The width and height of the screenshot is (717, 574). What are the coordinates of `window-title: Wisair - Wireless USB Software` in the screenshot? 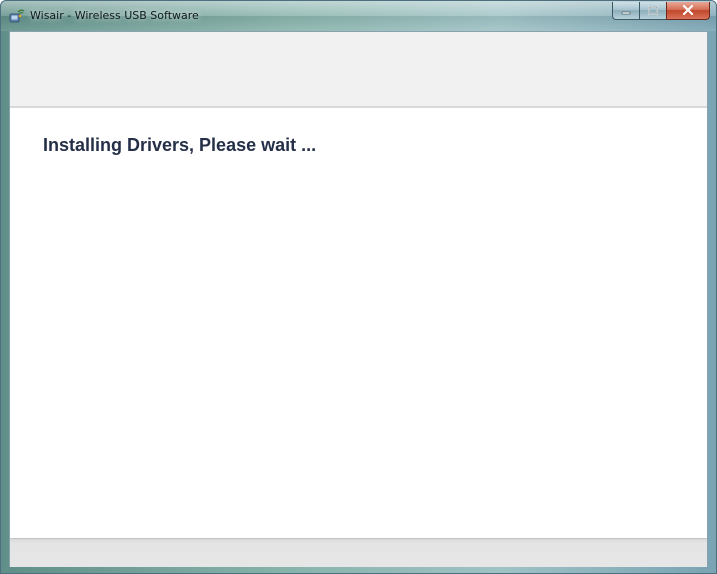 It's located at (114, 15).